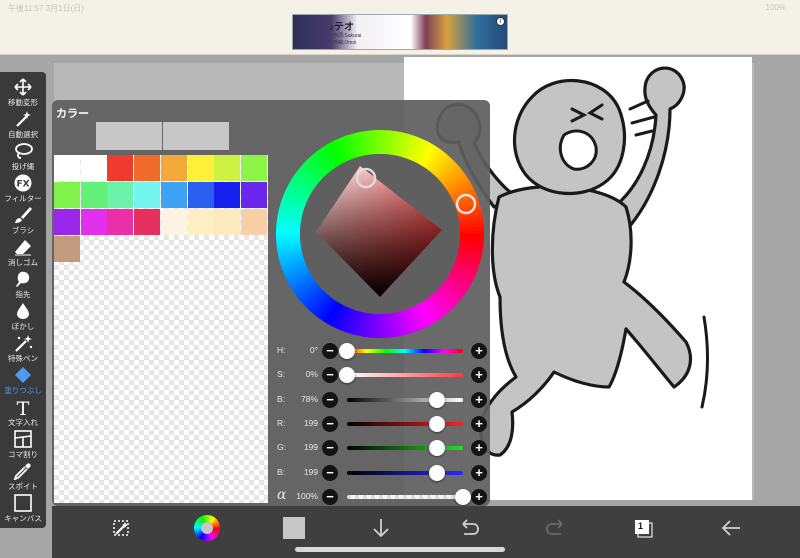 This screenshot has height=558, width=800. Describe the element at coordinates (23, 124) in the screenshot. I see `tool-auto-select: 自動選択` at that location.